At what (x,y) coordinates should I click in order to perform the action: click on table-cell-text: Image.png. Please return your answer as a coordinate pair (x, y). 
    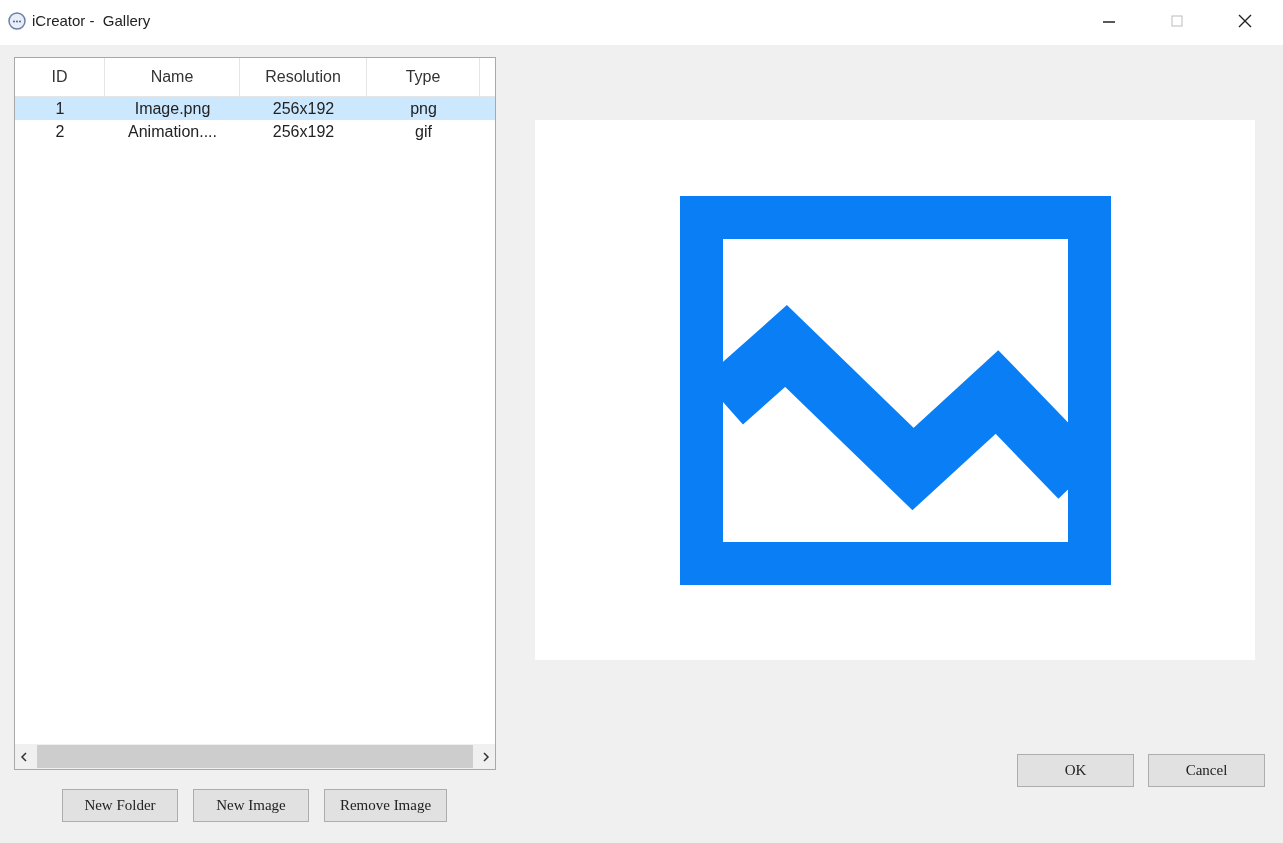
    Looking at the image, I should click on (172, 108).